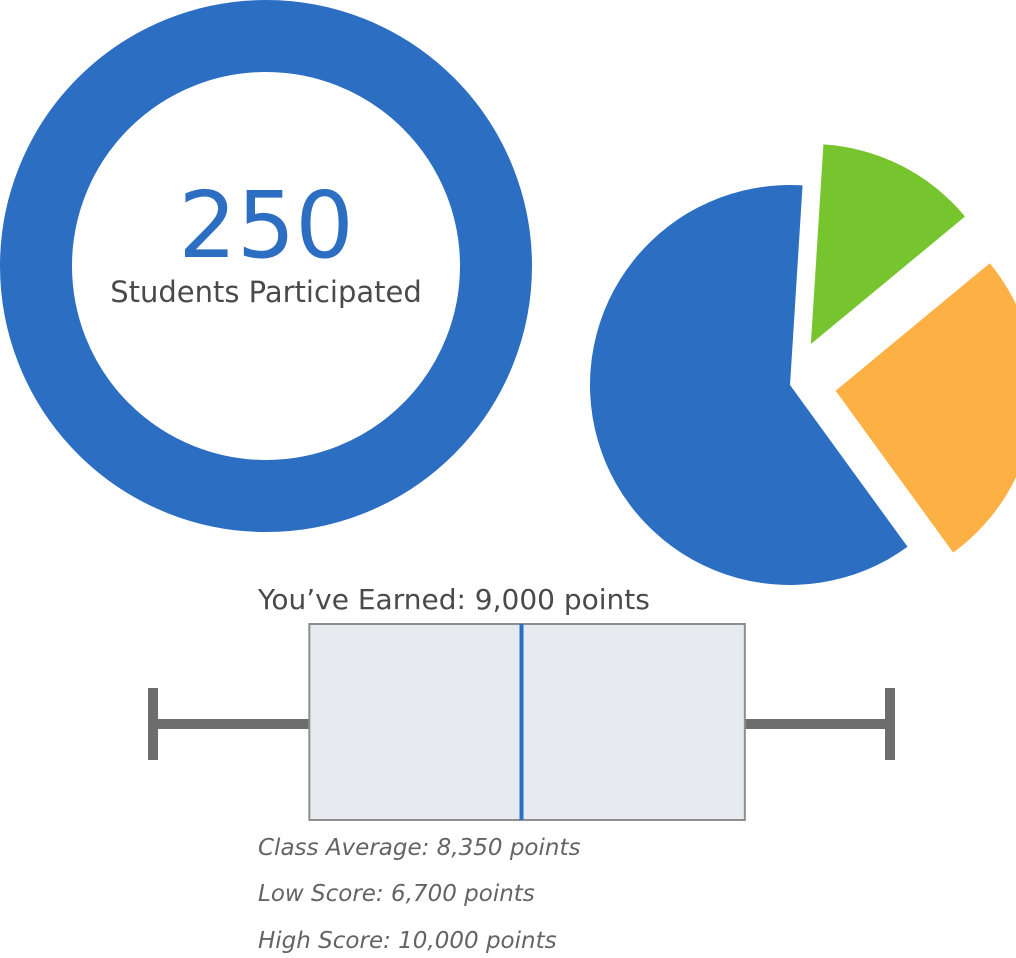  I want to click on interquartile-box, so click(527, 722).